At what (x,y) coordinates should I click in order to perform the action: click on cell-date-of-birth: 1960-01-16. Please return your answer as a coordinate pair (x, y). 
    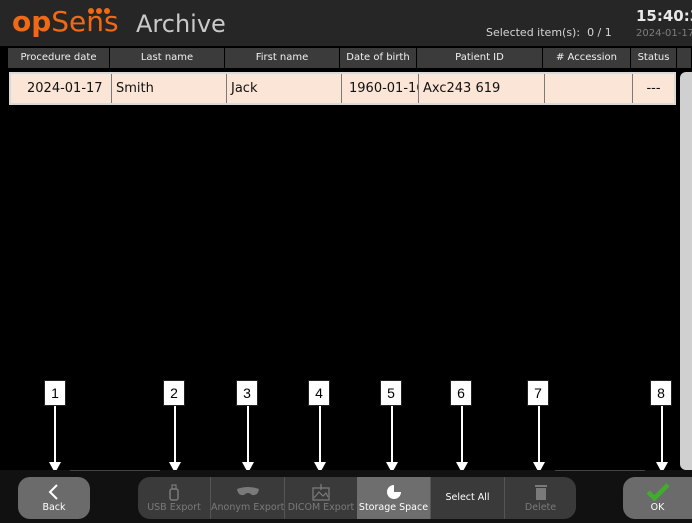
    Looking at the image, I should click on (380, 88).